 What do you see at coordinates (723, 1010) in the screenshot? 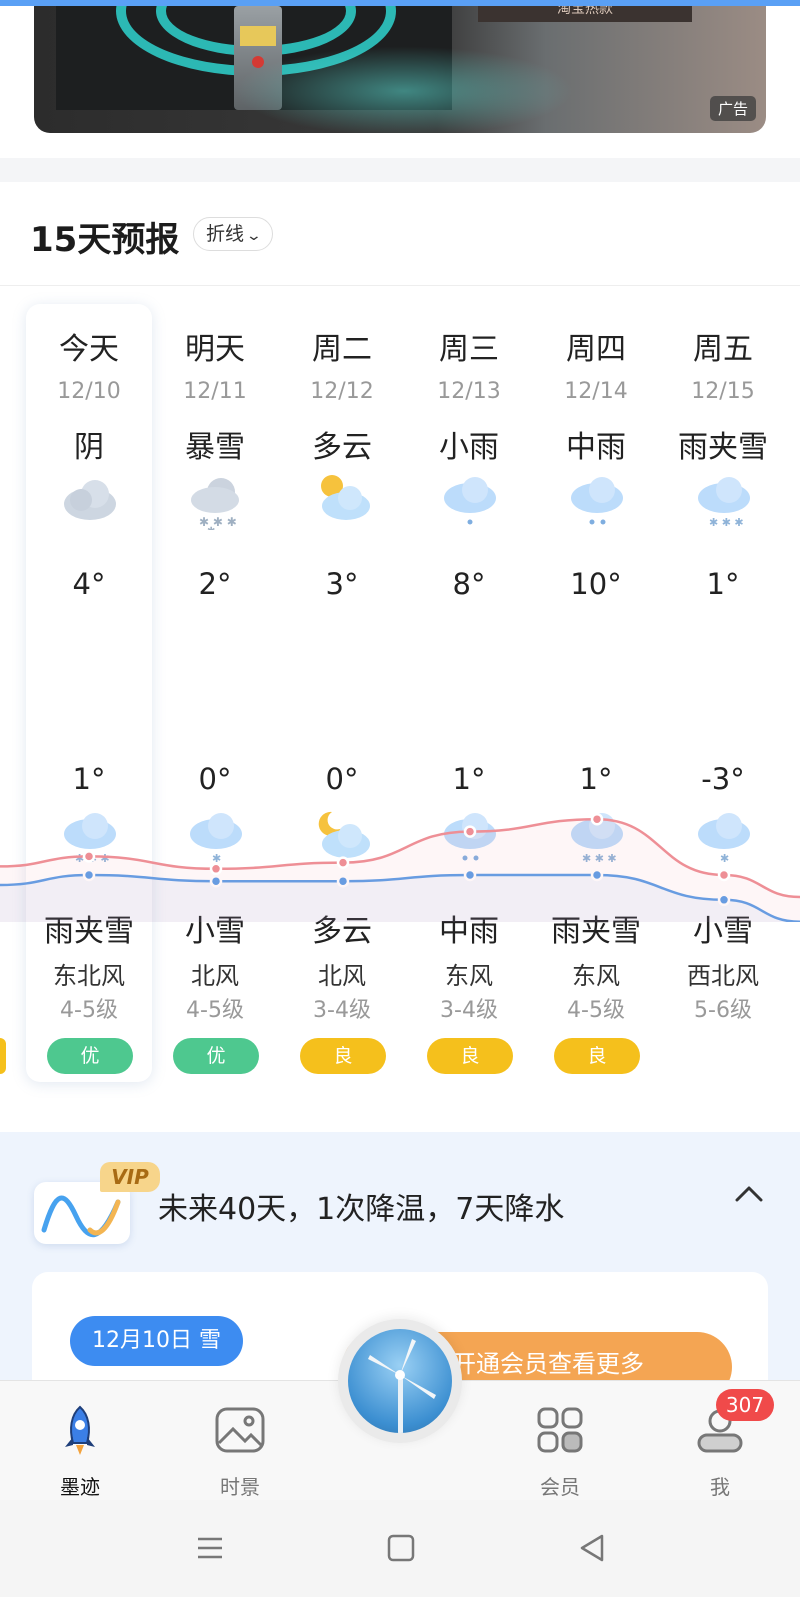
I see `wind-level: 5-6级` at bounding box center [723, 1010].